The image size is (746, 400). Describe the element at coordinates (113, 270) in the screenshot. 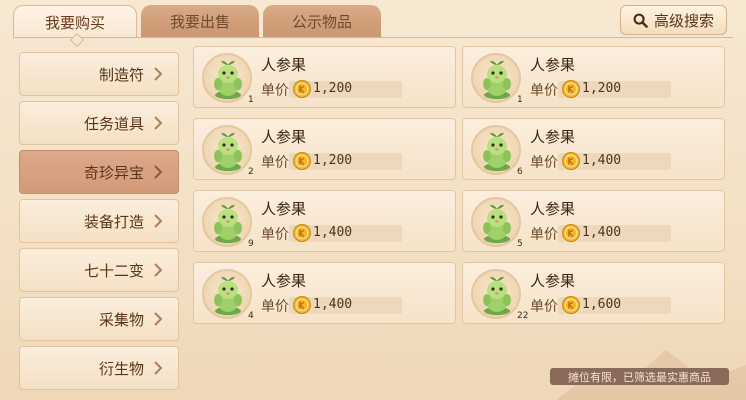

I see `sidebar-item-label: 七十二变` at that location.